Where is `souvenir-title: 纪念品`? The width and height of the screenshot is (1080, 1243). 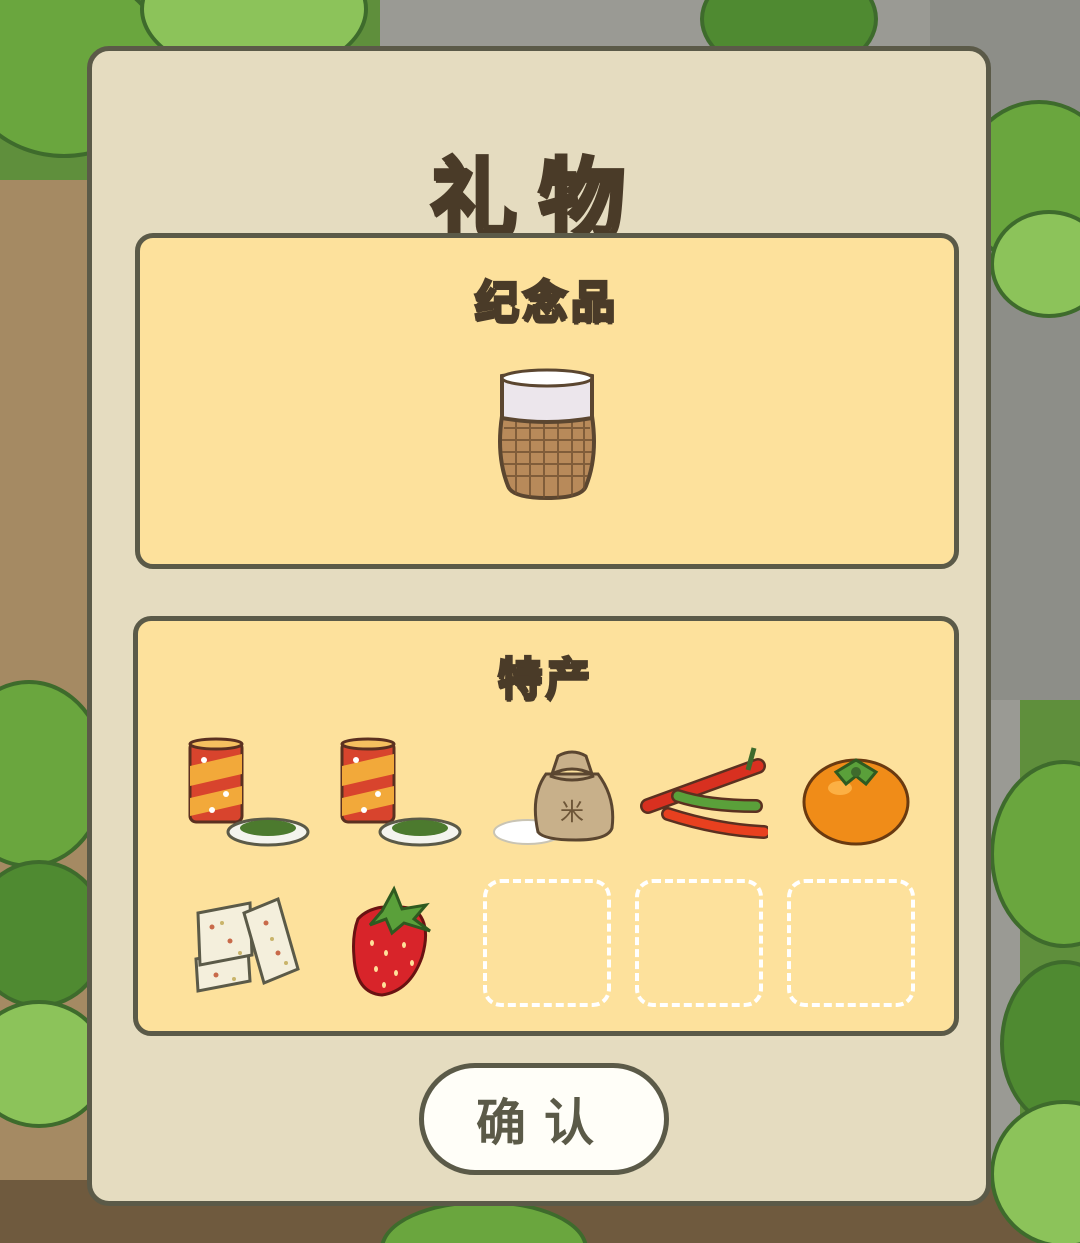
souvenir-title: 纪念品 is located at coordinates (546, 303).